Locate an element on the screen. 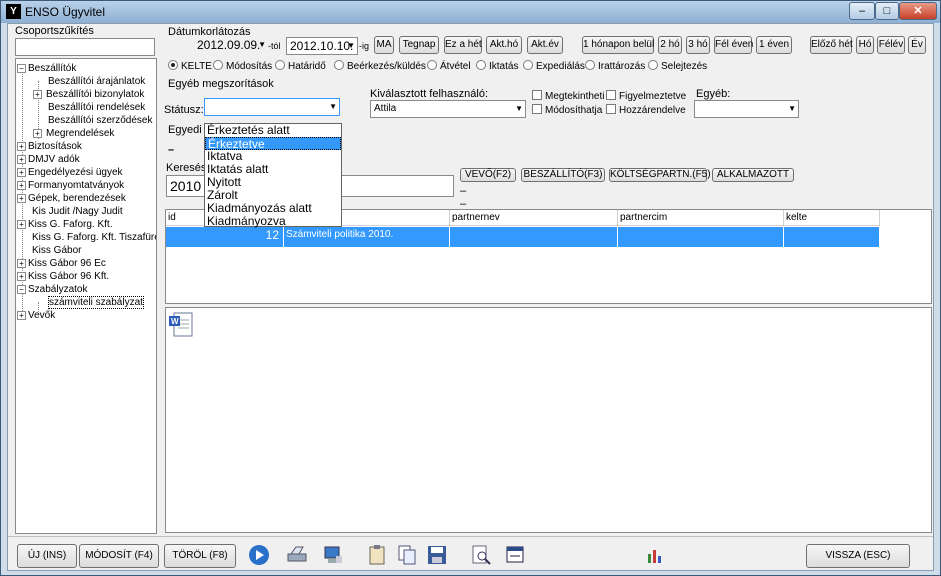  tree-item: Kis Judit /Nagy Judit is located at coordinates (77, 211).